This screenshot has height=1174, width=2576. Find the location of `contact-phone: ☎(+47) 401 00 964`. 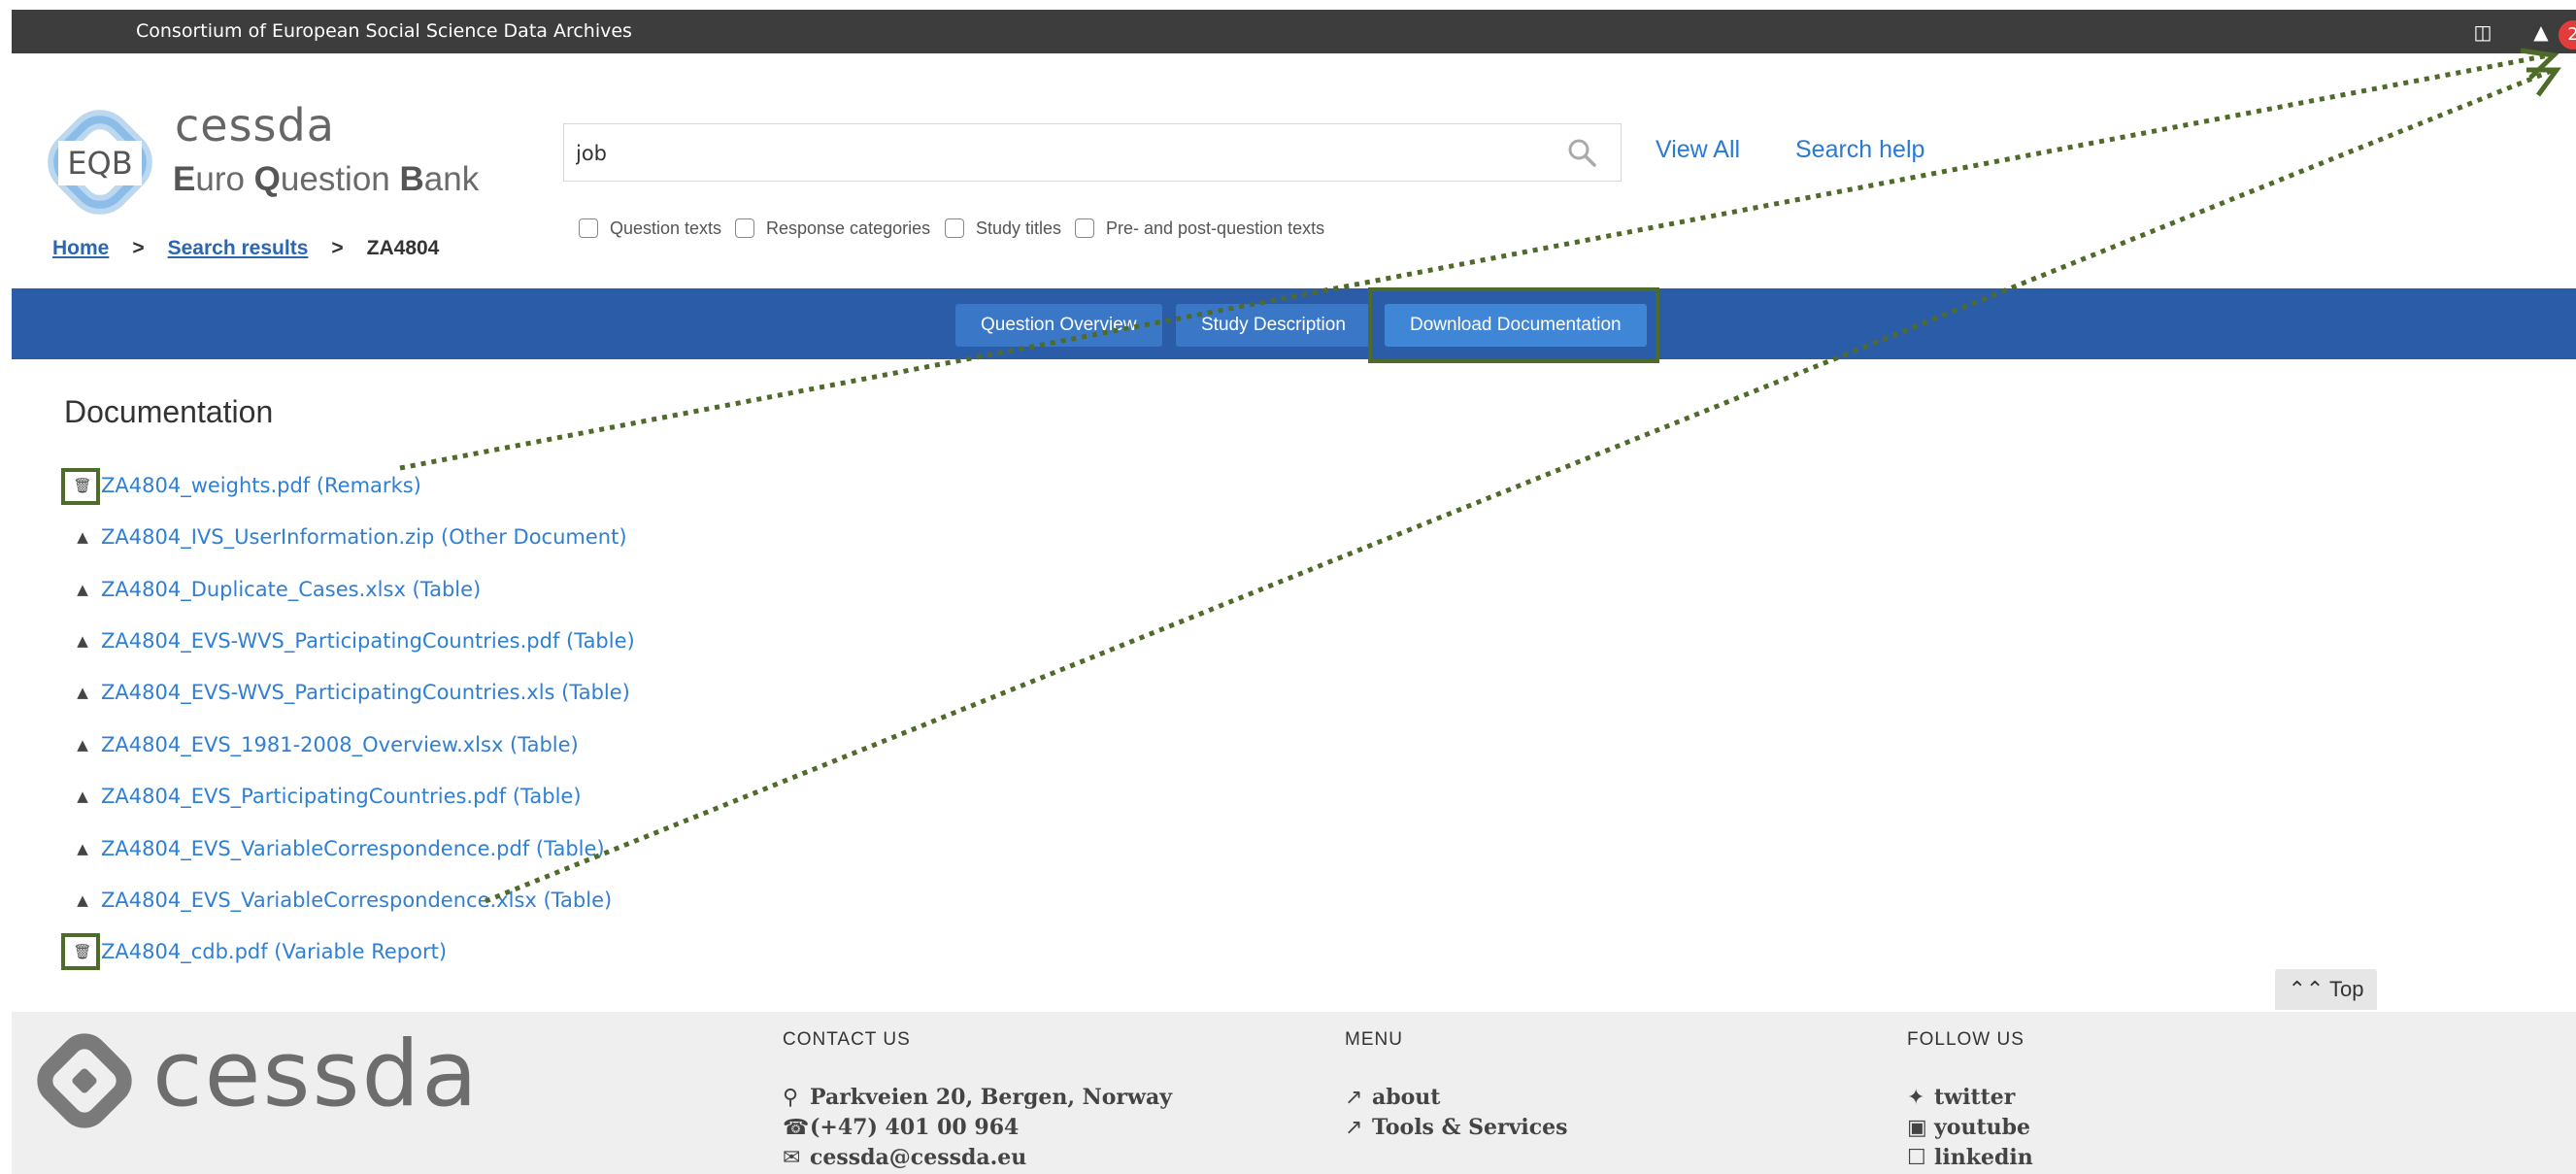

contact-phone: ☎(+47) 401 00 964 is located at coordinates (902, 1127).